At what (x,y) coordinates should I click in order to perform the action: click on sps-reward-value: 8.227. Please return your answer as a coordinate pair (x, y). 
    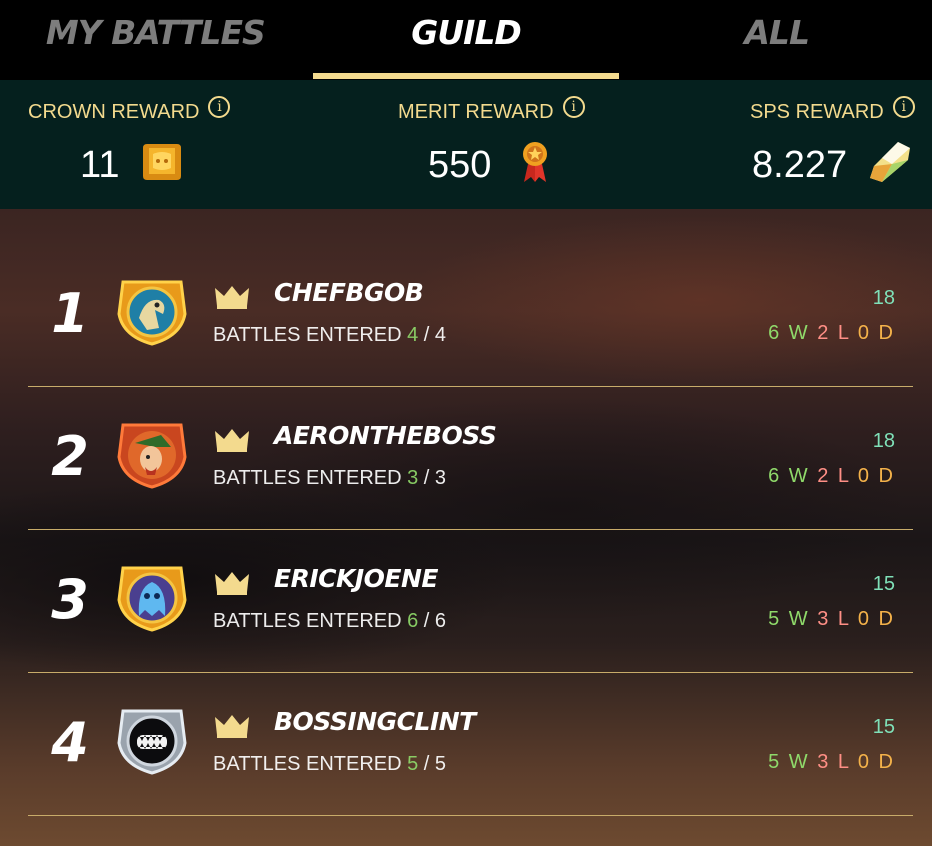
    Looking at the image, I should click on (800, 165).